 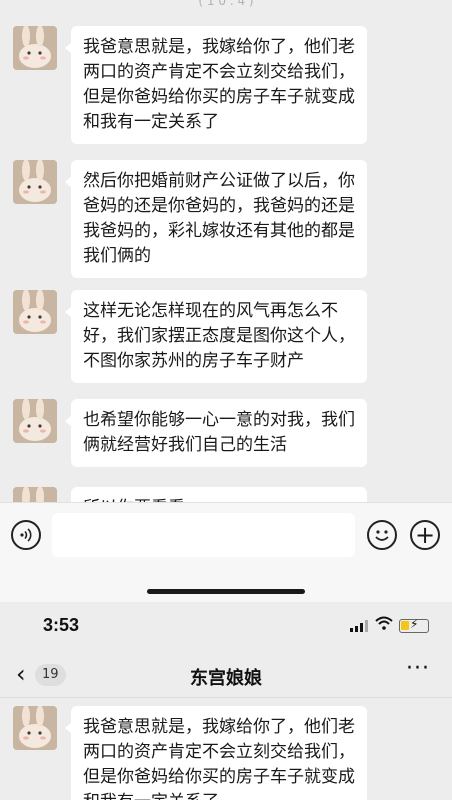 What do you see at coordinates (219, 494) in the screenshot?
I see `message-bubble: 所以你要看看` at bounding box center [219, 494].